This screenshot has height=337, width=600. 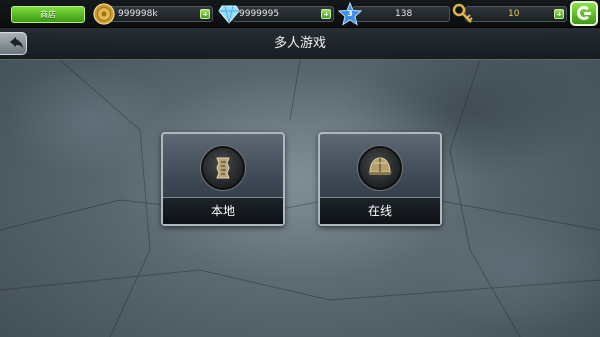 I want to click on page-title: 多人游戏, so click(x=299, y=43).